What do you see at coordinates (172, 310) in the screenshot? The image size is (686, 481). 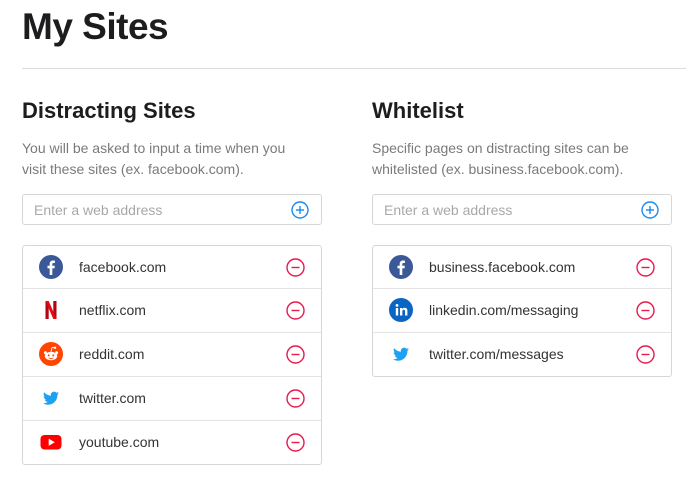 I see `list-item: netflix.com` at bounding box center [172, 310].